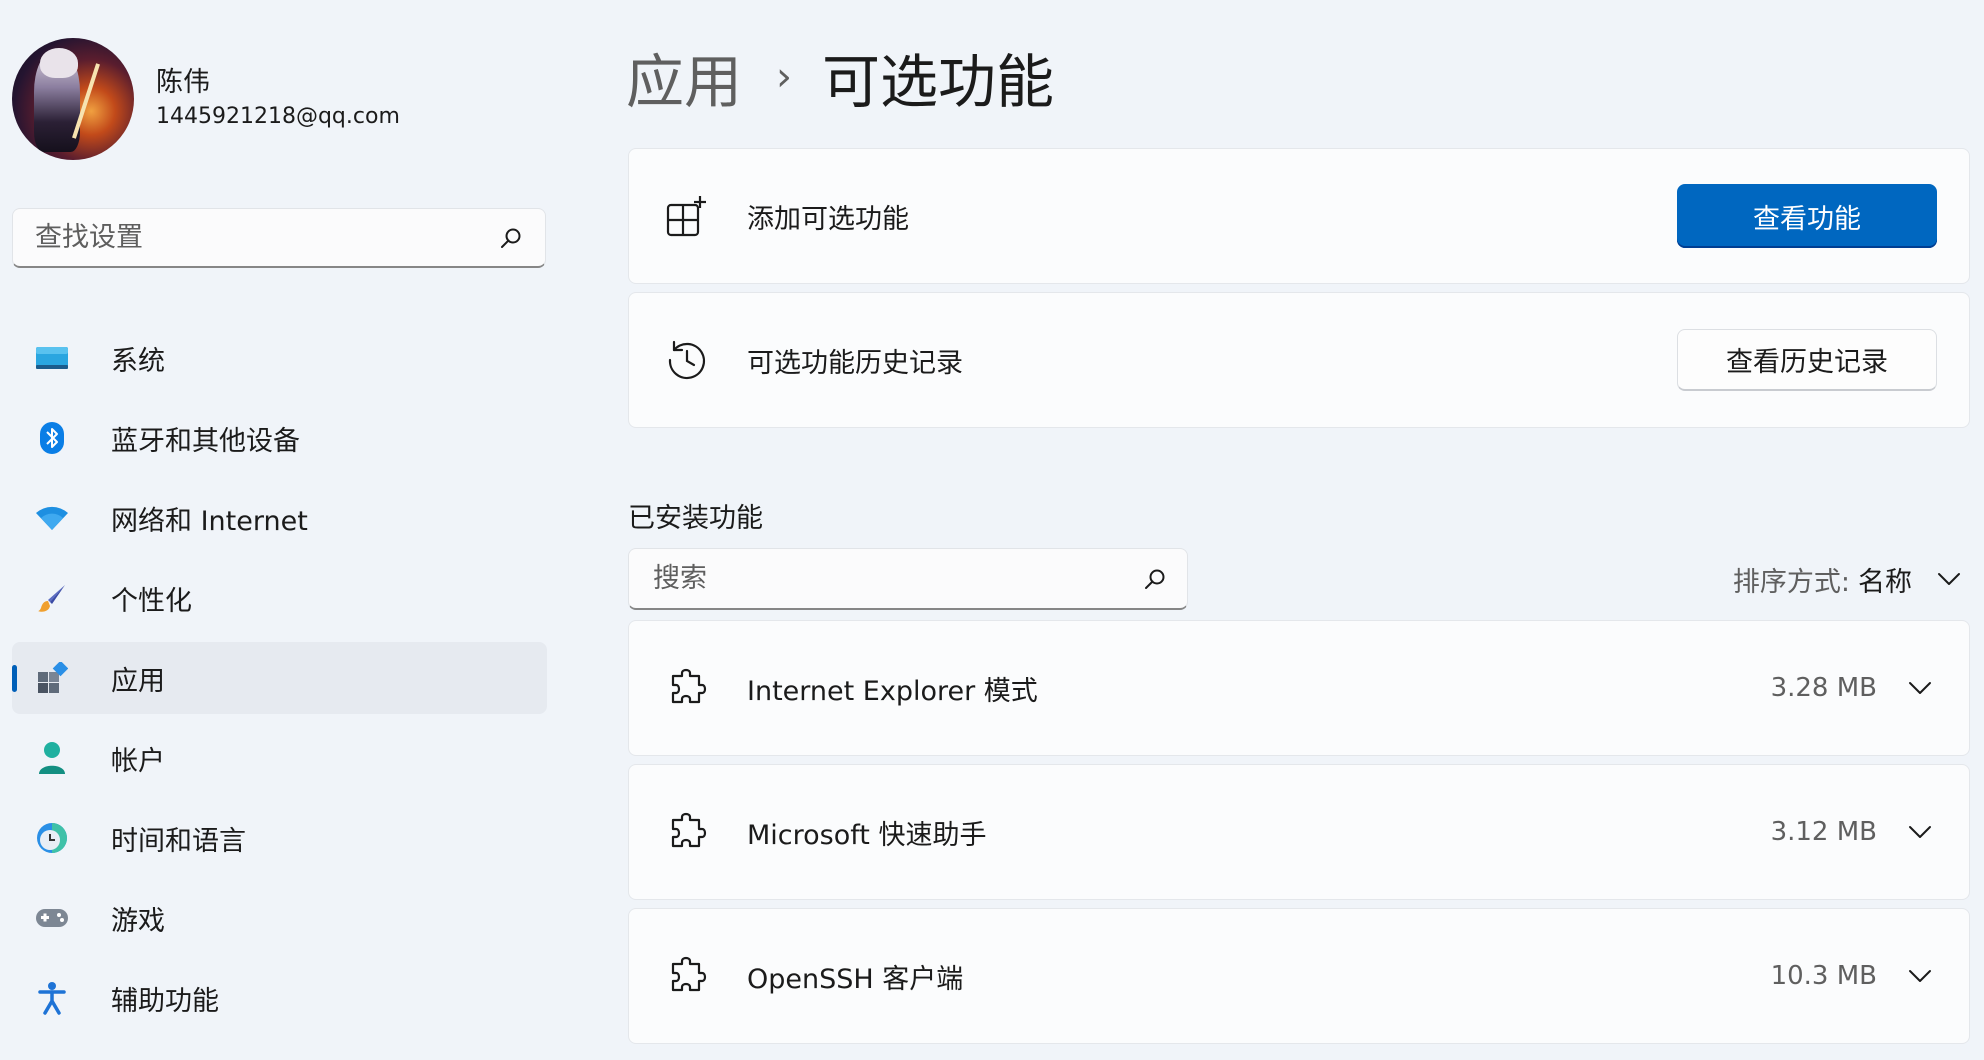  I want to click on history-icon, so click(687, 360).